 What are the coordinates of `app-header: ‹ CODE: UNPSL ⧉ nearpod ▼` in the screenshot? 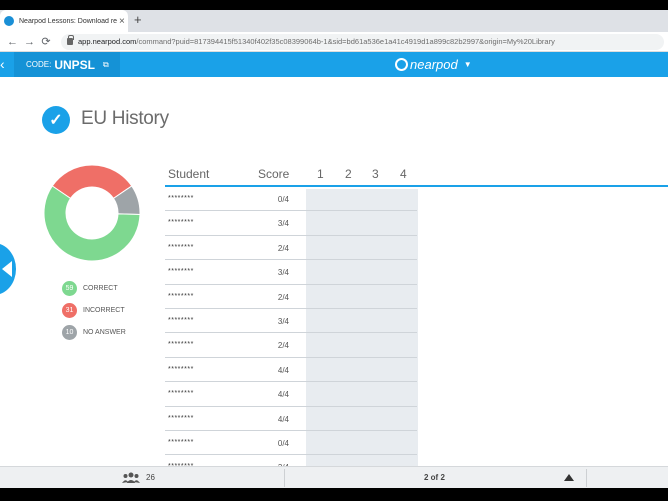 It's located at (334, 64).